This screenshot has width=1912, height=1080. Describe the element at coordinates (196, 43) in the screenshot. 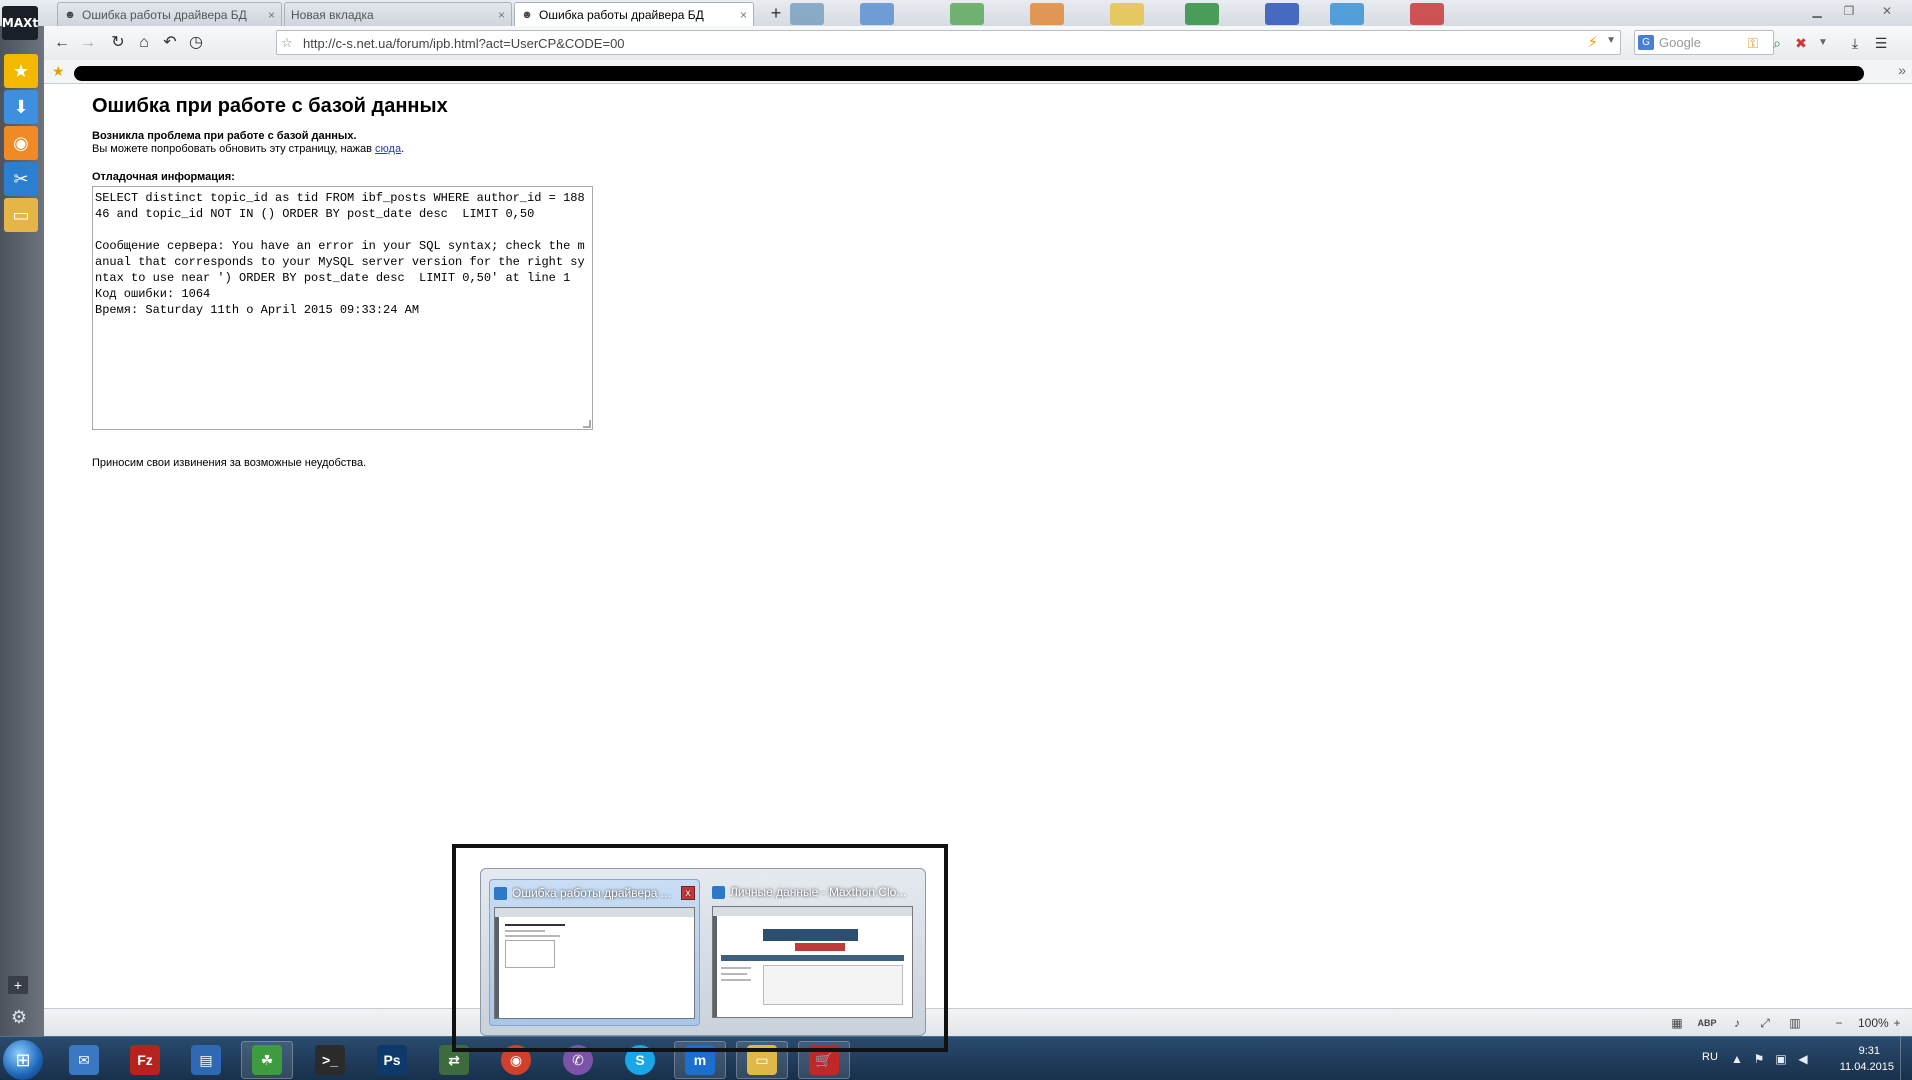

I see `history-icon: ◷` at that location.